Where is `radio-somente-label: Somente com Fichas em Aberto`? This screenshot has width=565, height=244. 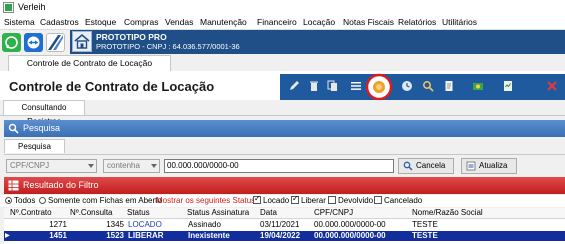 radio-somente-label: Somente com Fichas em Aberto is located at coordinates (105, 200).